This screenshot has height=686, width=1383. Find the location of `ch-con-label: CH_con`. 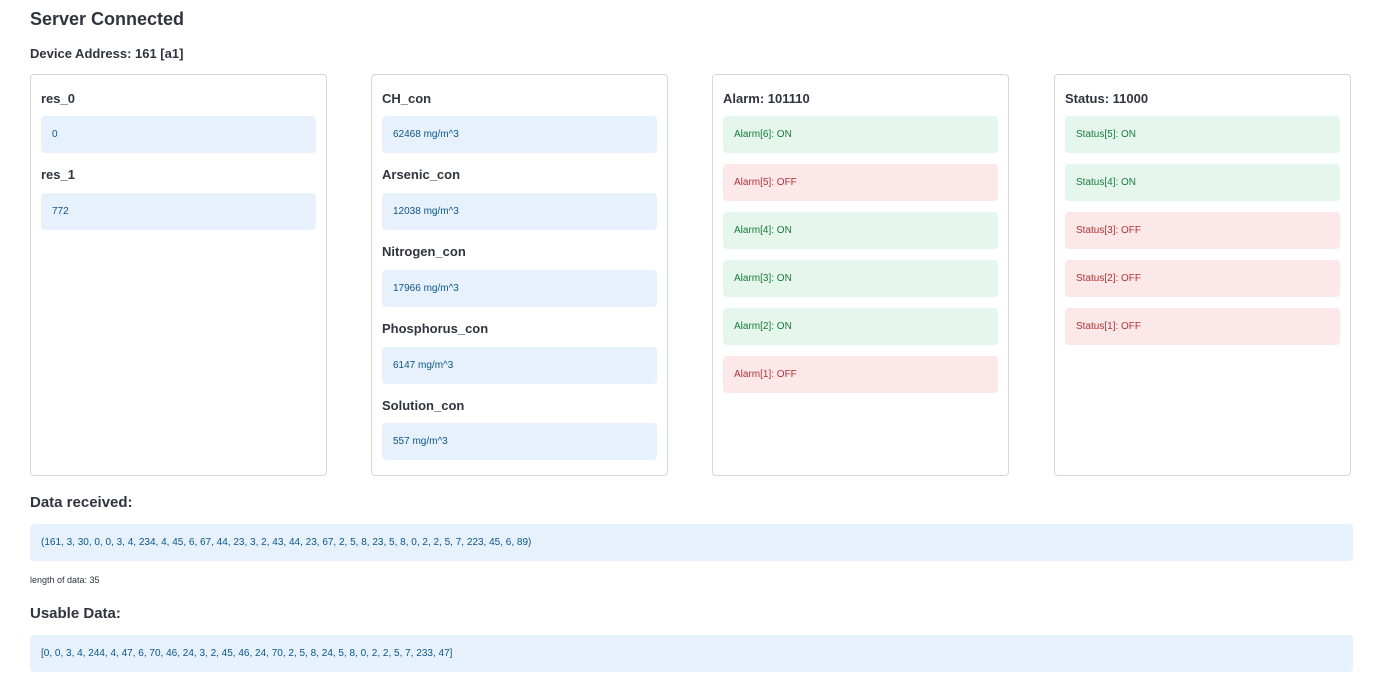

ch-con-label: CH_con is located at coordinates (407, 98).